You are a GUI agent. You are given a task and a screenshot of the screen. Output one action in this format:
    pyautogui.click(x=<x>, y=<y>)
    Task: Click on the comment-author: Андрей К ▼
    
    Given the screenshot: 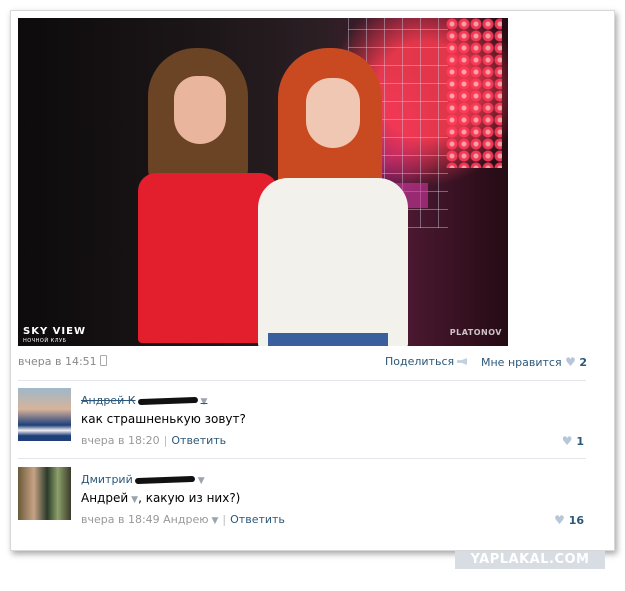 What is the action you would take?
    pyautogui.click(x=144, y=400)
    